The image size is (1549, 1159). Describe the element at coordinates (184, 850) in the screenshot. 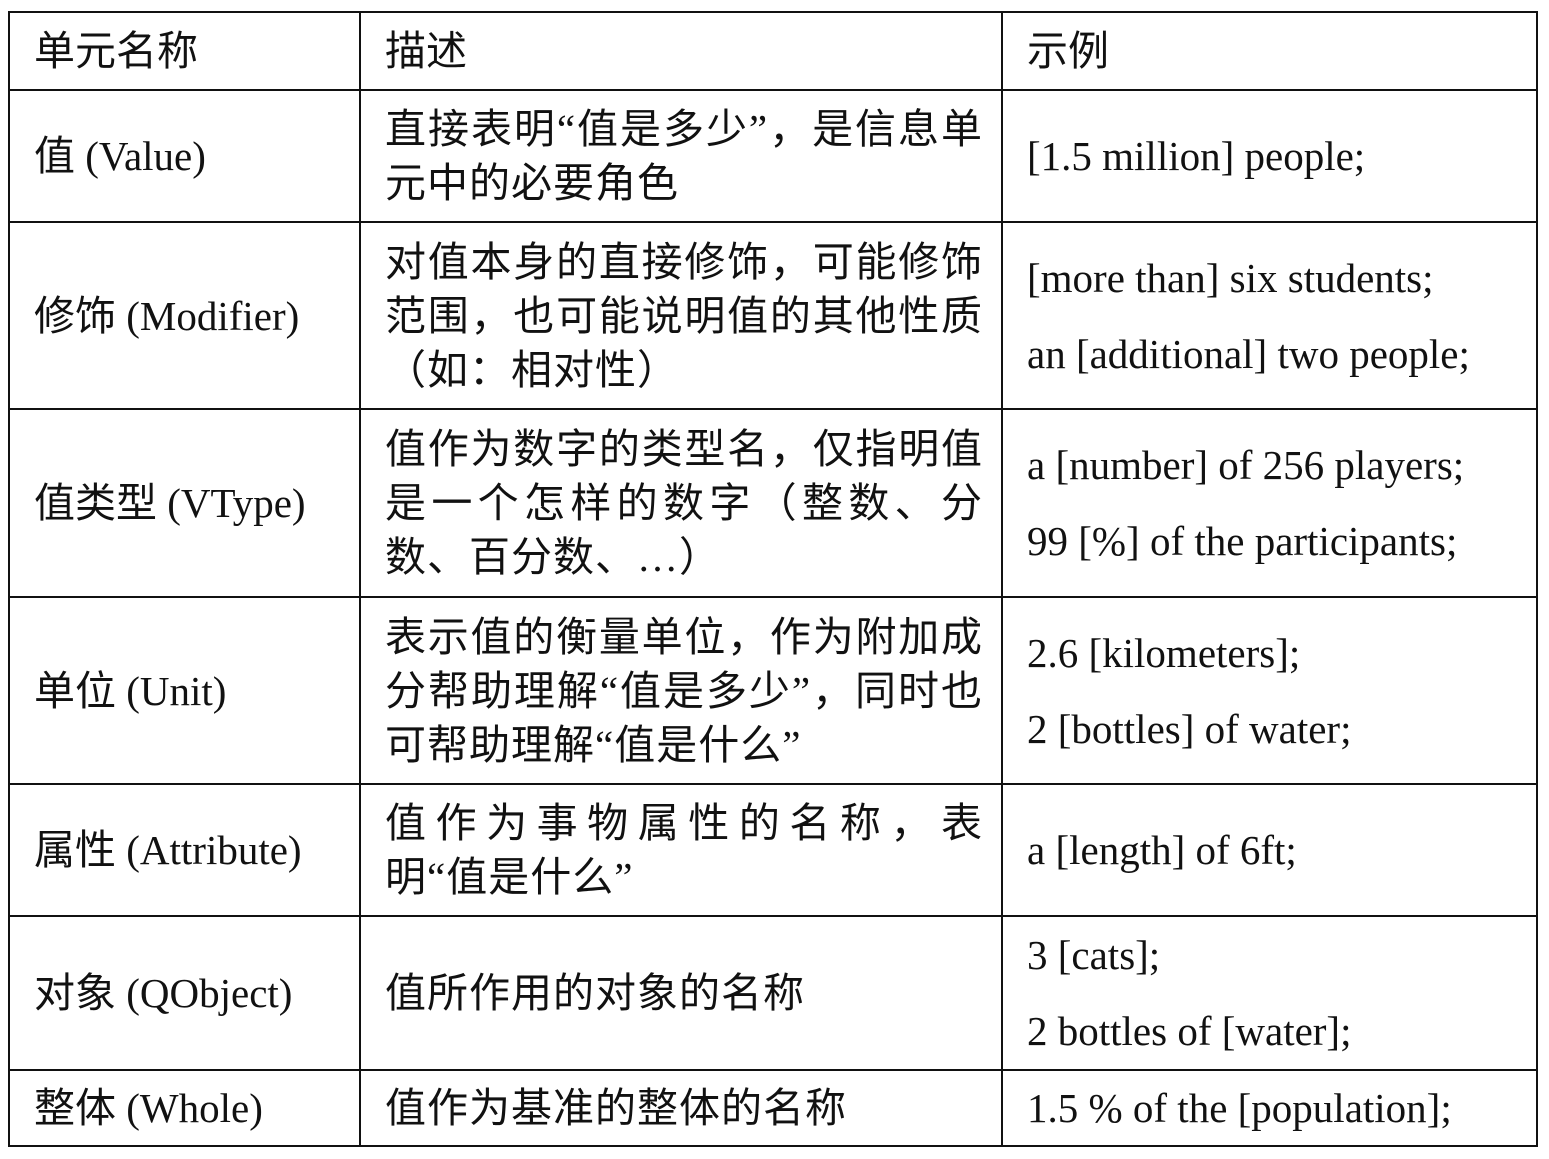

I see `unit-name-cell: 属性 (Attribute)` at that location.